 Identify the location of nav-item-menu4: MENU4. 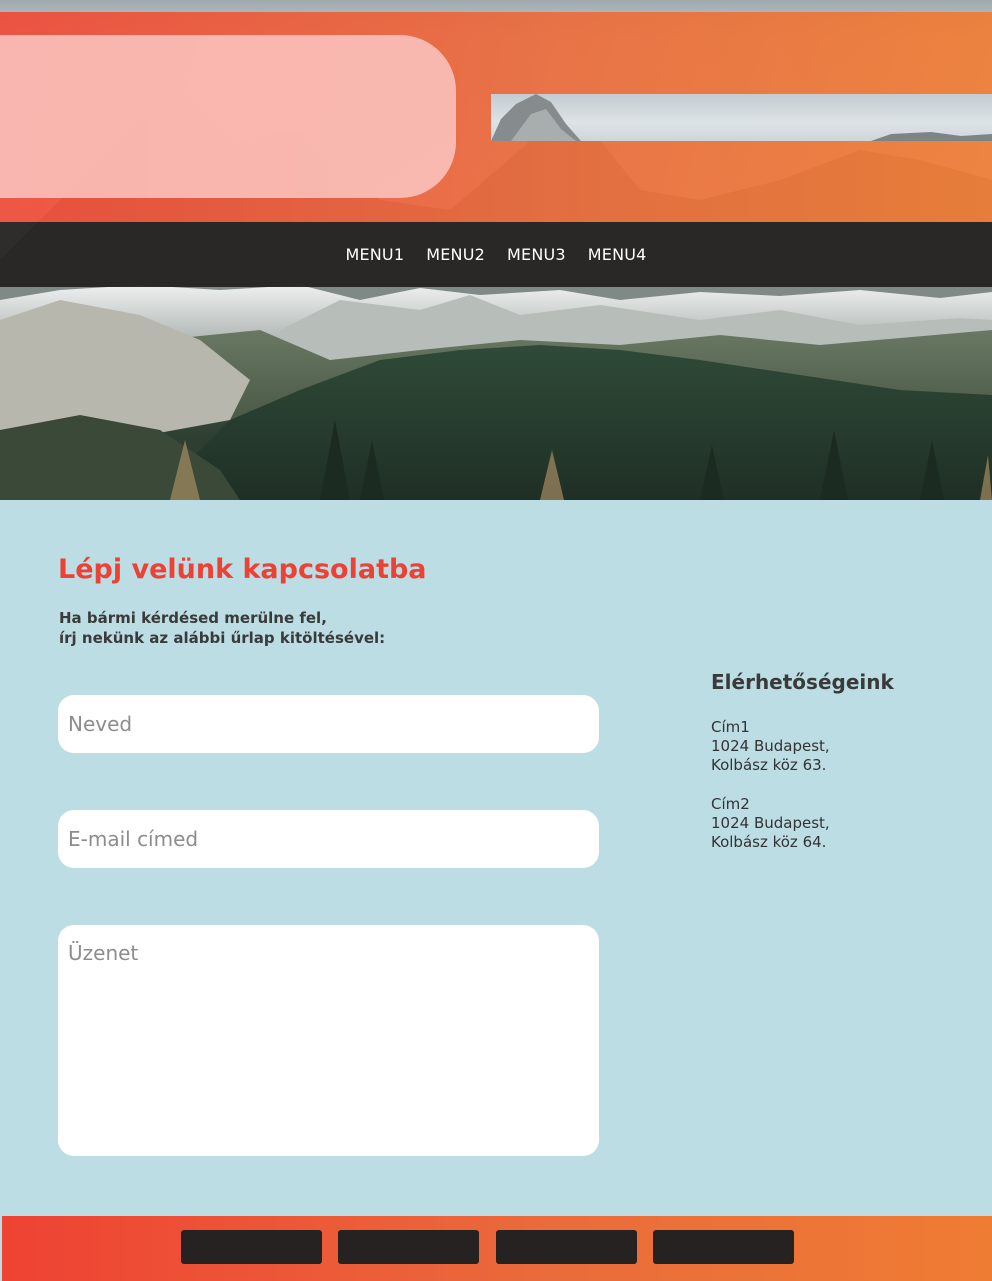
(617, 254).